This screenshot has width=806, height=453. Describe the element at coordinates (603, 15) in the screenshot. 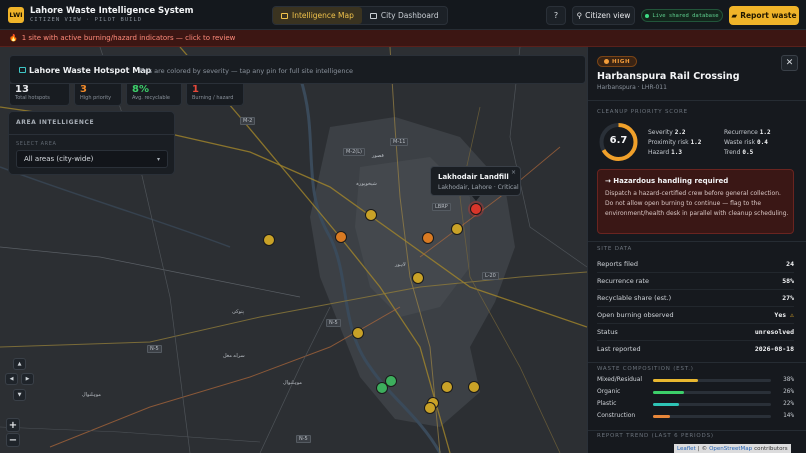

I see `citizen-view-button: ⚲ Citizen view` at that location.